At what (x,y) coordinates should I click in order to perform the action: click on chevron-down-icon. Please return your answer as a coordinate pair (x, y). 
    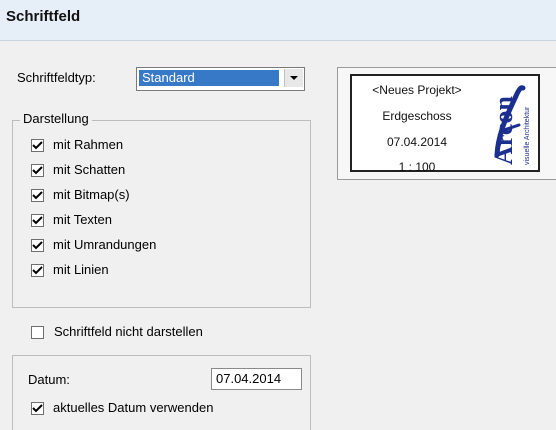
    Looking at the image, I should click on (294, 78).